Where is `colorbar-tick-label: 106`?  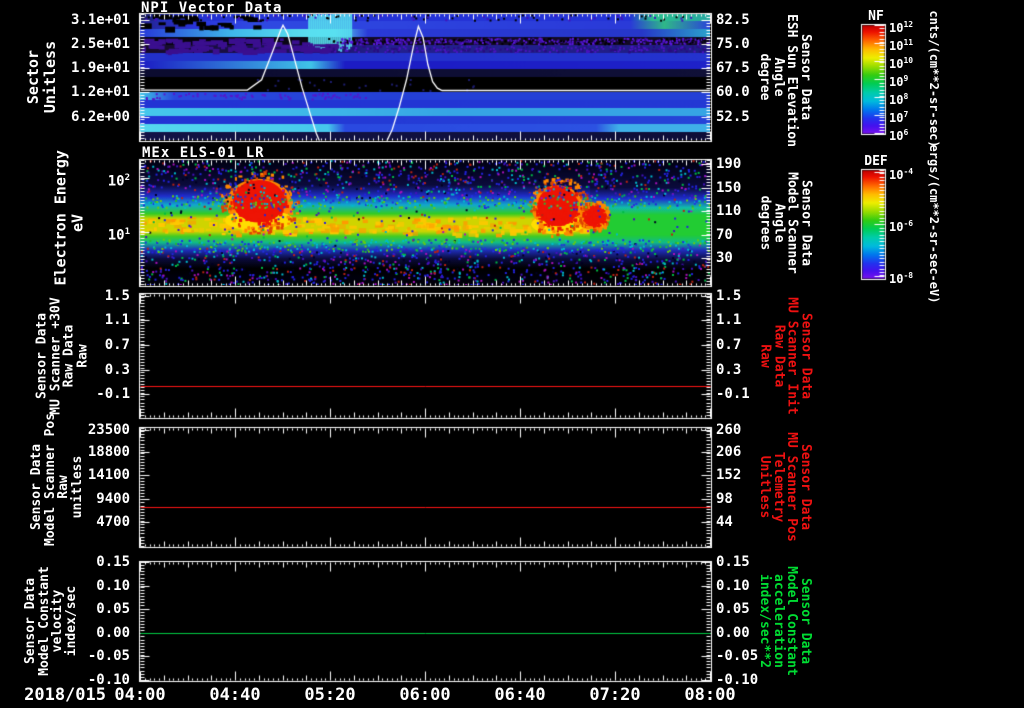 colorbar-tick-label: 106 is located at coordinates (899, 135).